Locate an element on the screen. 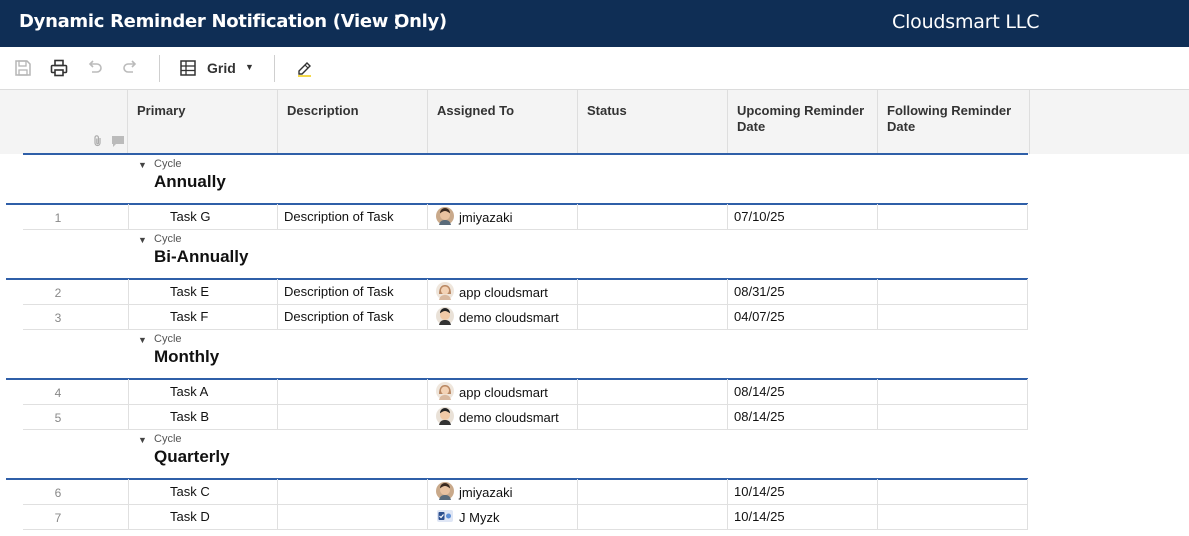  row-number: 3 is located at coordinates (58, 318).